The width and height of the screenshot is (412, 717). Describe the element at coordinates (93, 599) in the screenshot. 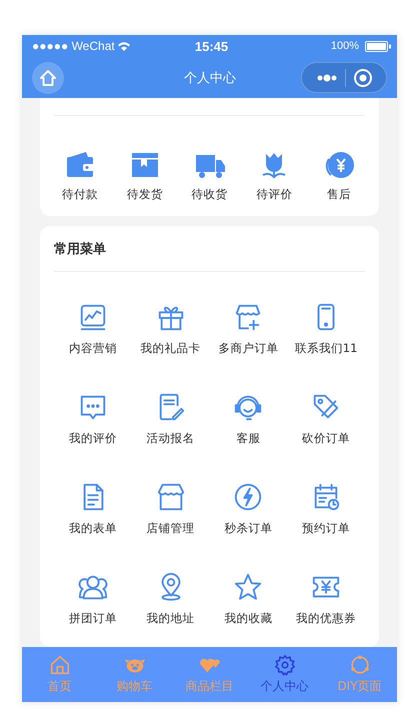

I see `menu-item: 拼团订单` at that location.